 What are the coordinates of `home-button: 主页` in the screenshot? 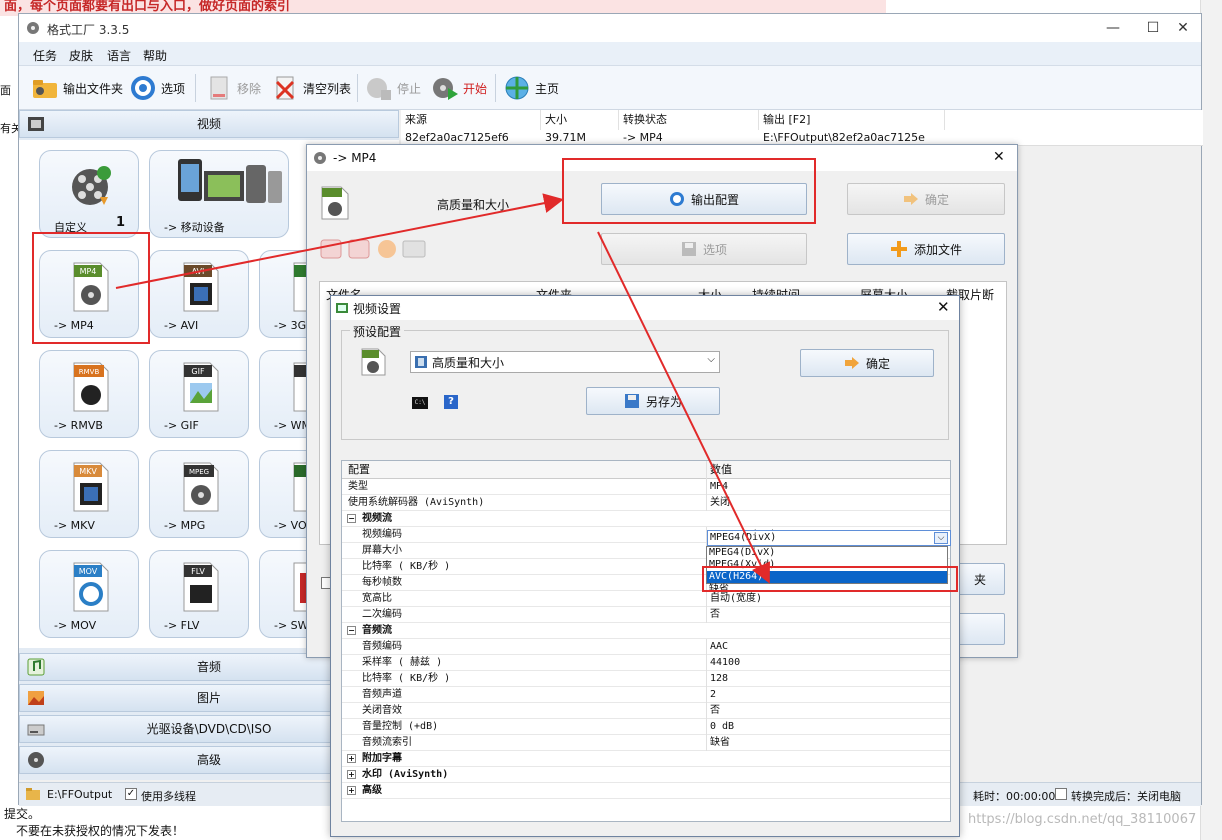 It's located at (531, 88).